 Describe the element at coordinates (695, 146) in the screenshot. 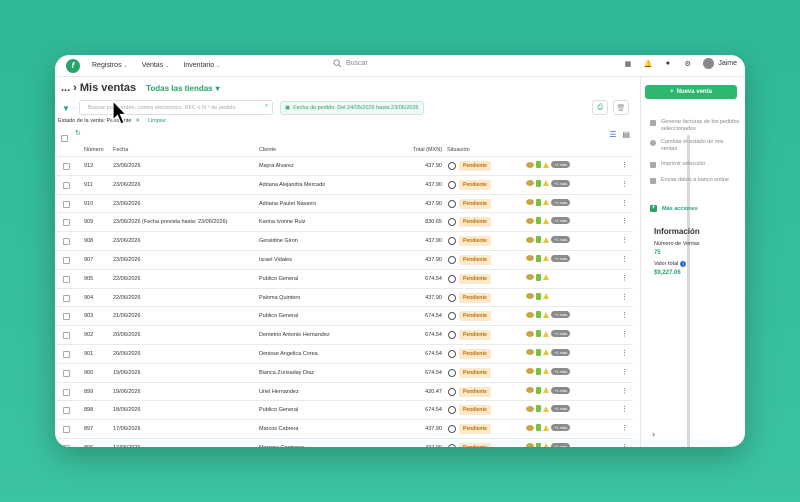

I see `change-status-action: Cambiar el estado de mis ventas` at that location.